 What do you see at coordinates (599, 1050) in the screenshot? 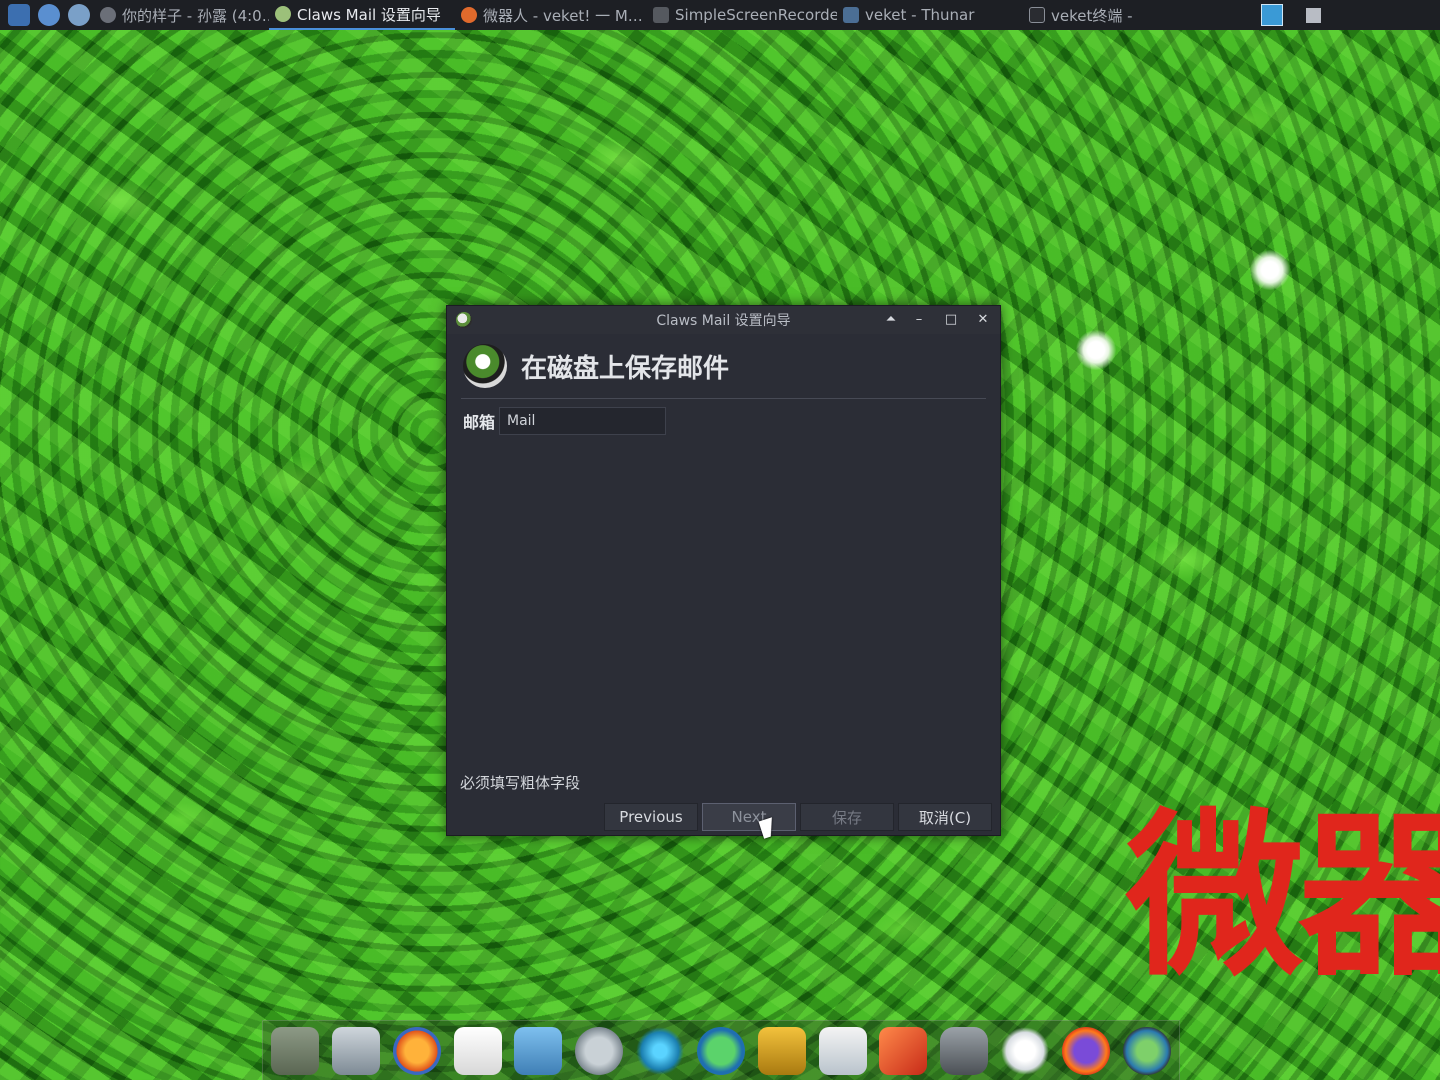
I see `music-icon` at bounding box center [599, 1050].